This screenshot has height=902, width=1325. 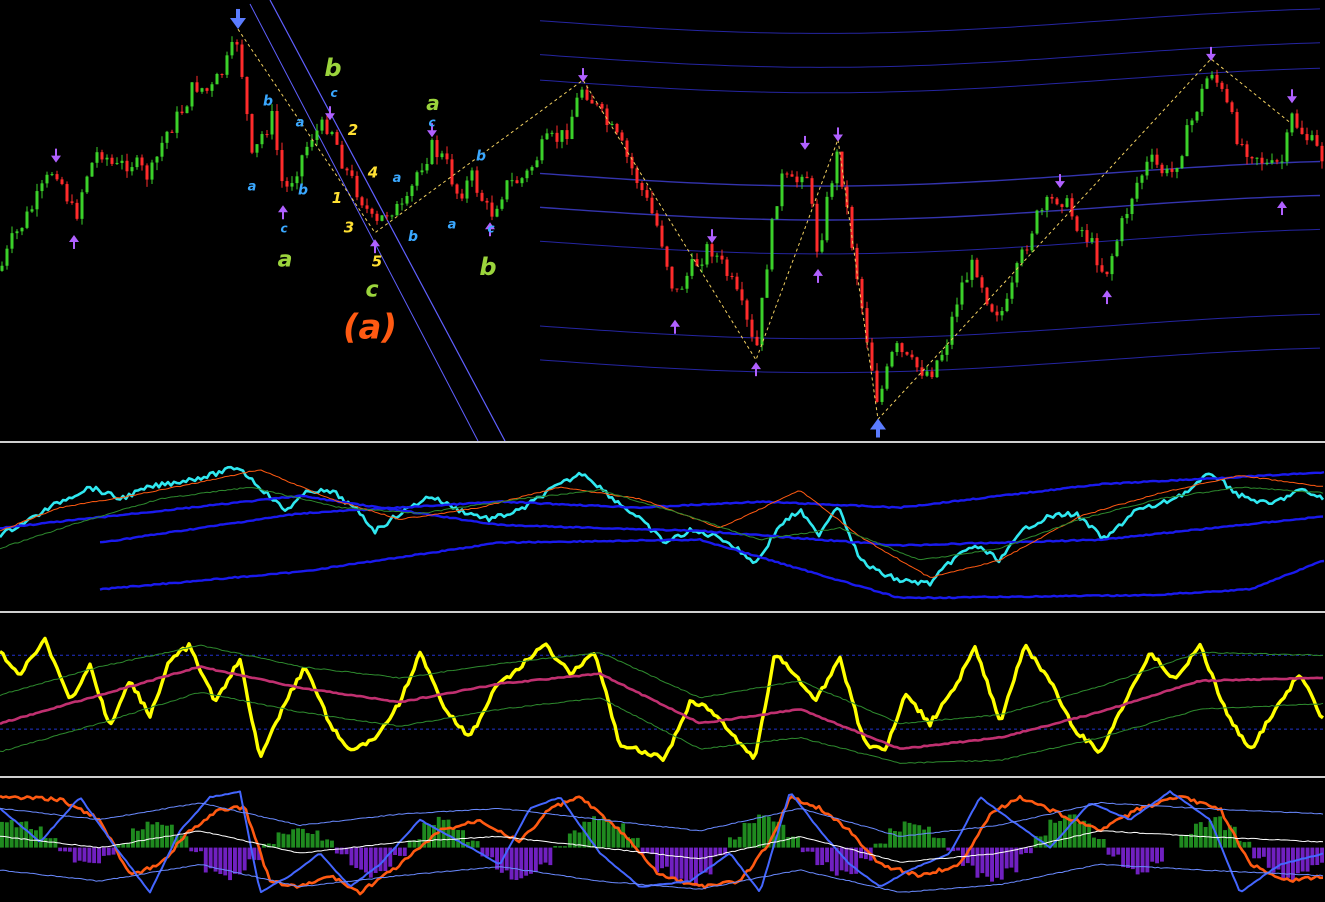 I want to click on wave-label: c, so click(x=371, y=289).